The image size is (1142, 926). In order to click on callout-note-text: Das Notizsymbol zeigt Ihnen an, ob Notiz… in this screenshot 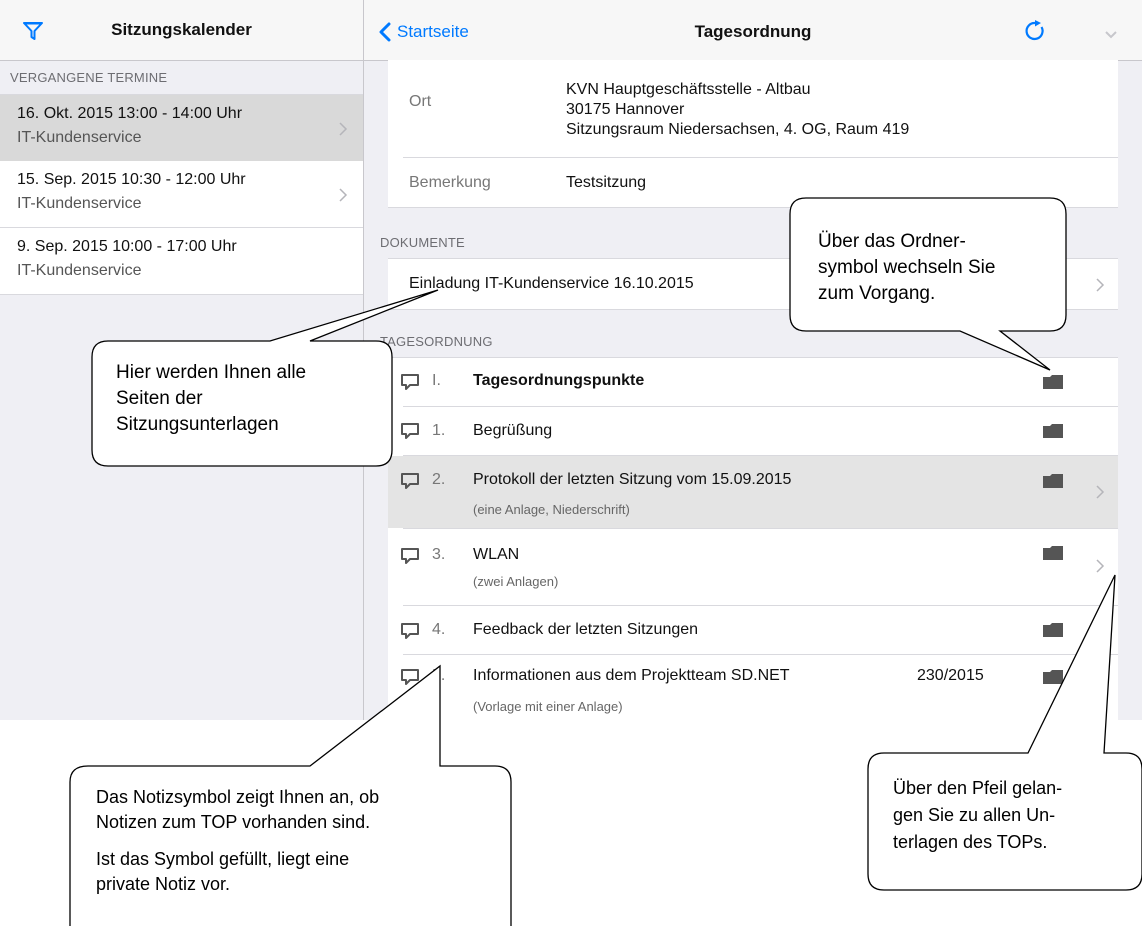, I will do `click(238, 840)`.